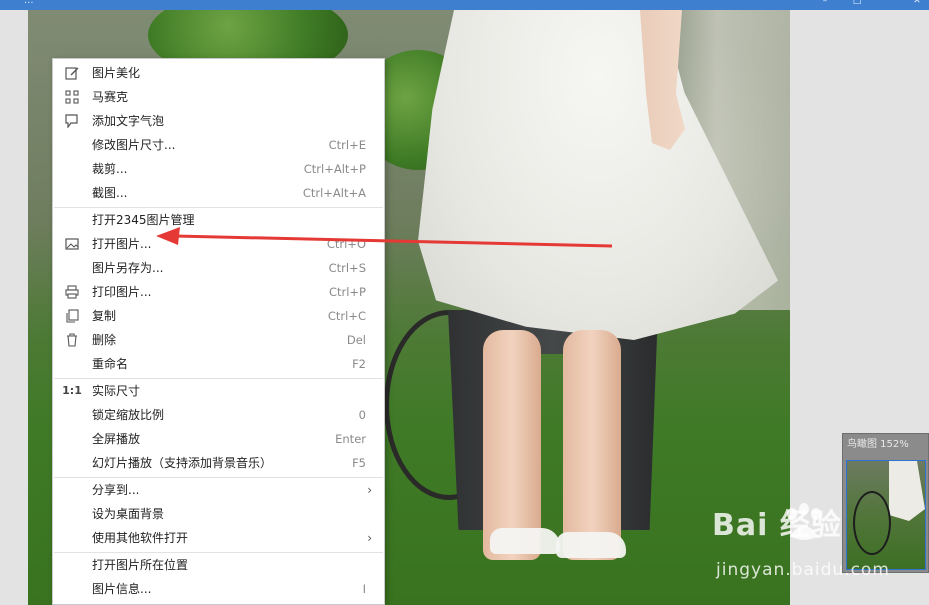 This screenshot has width=929, height=605. I want to click on watermark-url: jingyan.baidu.com, so click(803, 570).